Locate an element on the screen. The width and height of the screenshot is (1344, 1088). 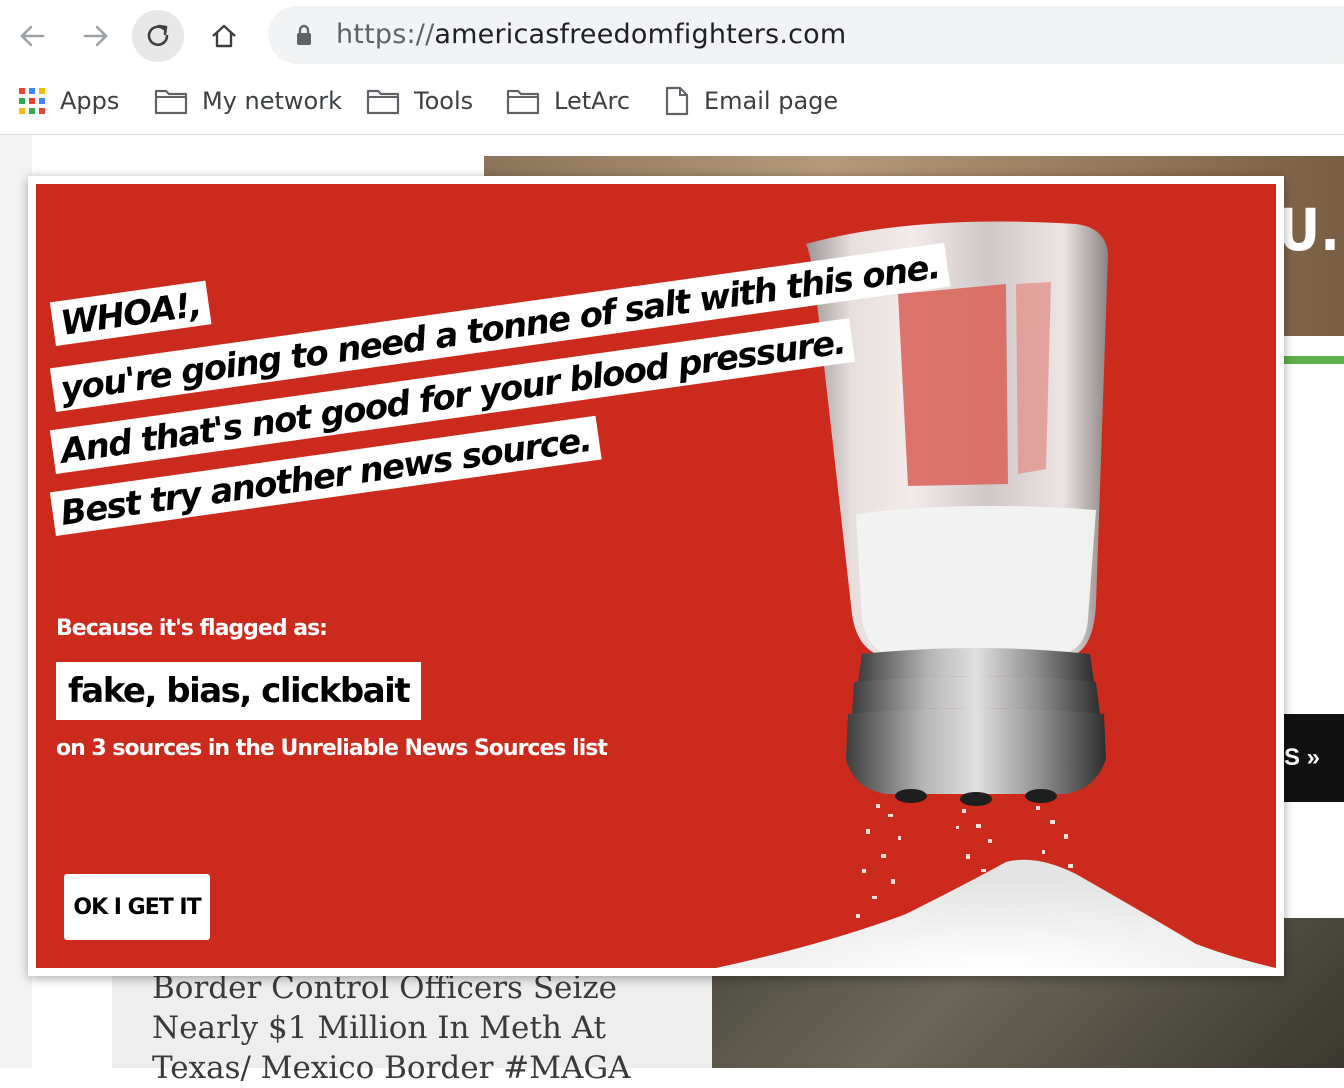
forward-arrow-icon is located at coordinates (95, 36).